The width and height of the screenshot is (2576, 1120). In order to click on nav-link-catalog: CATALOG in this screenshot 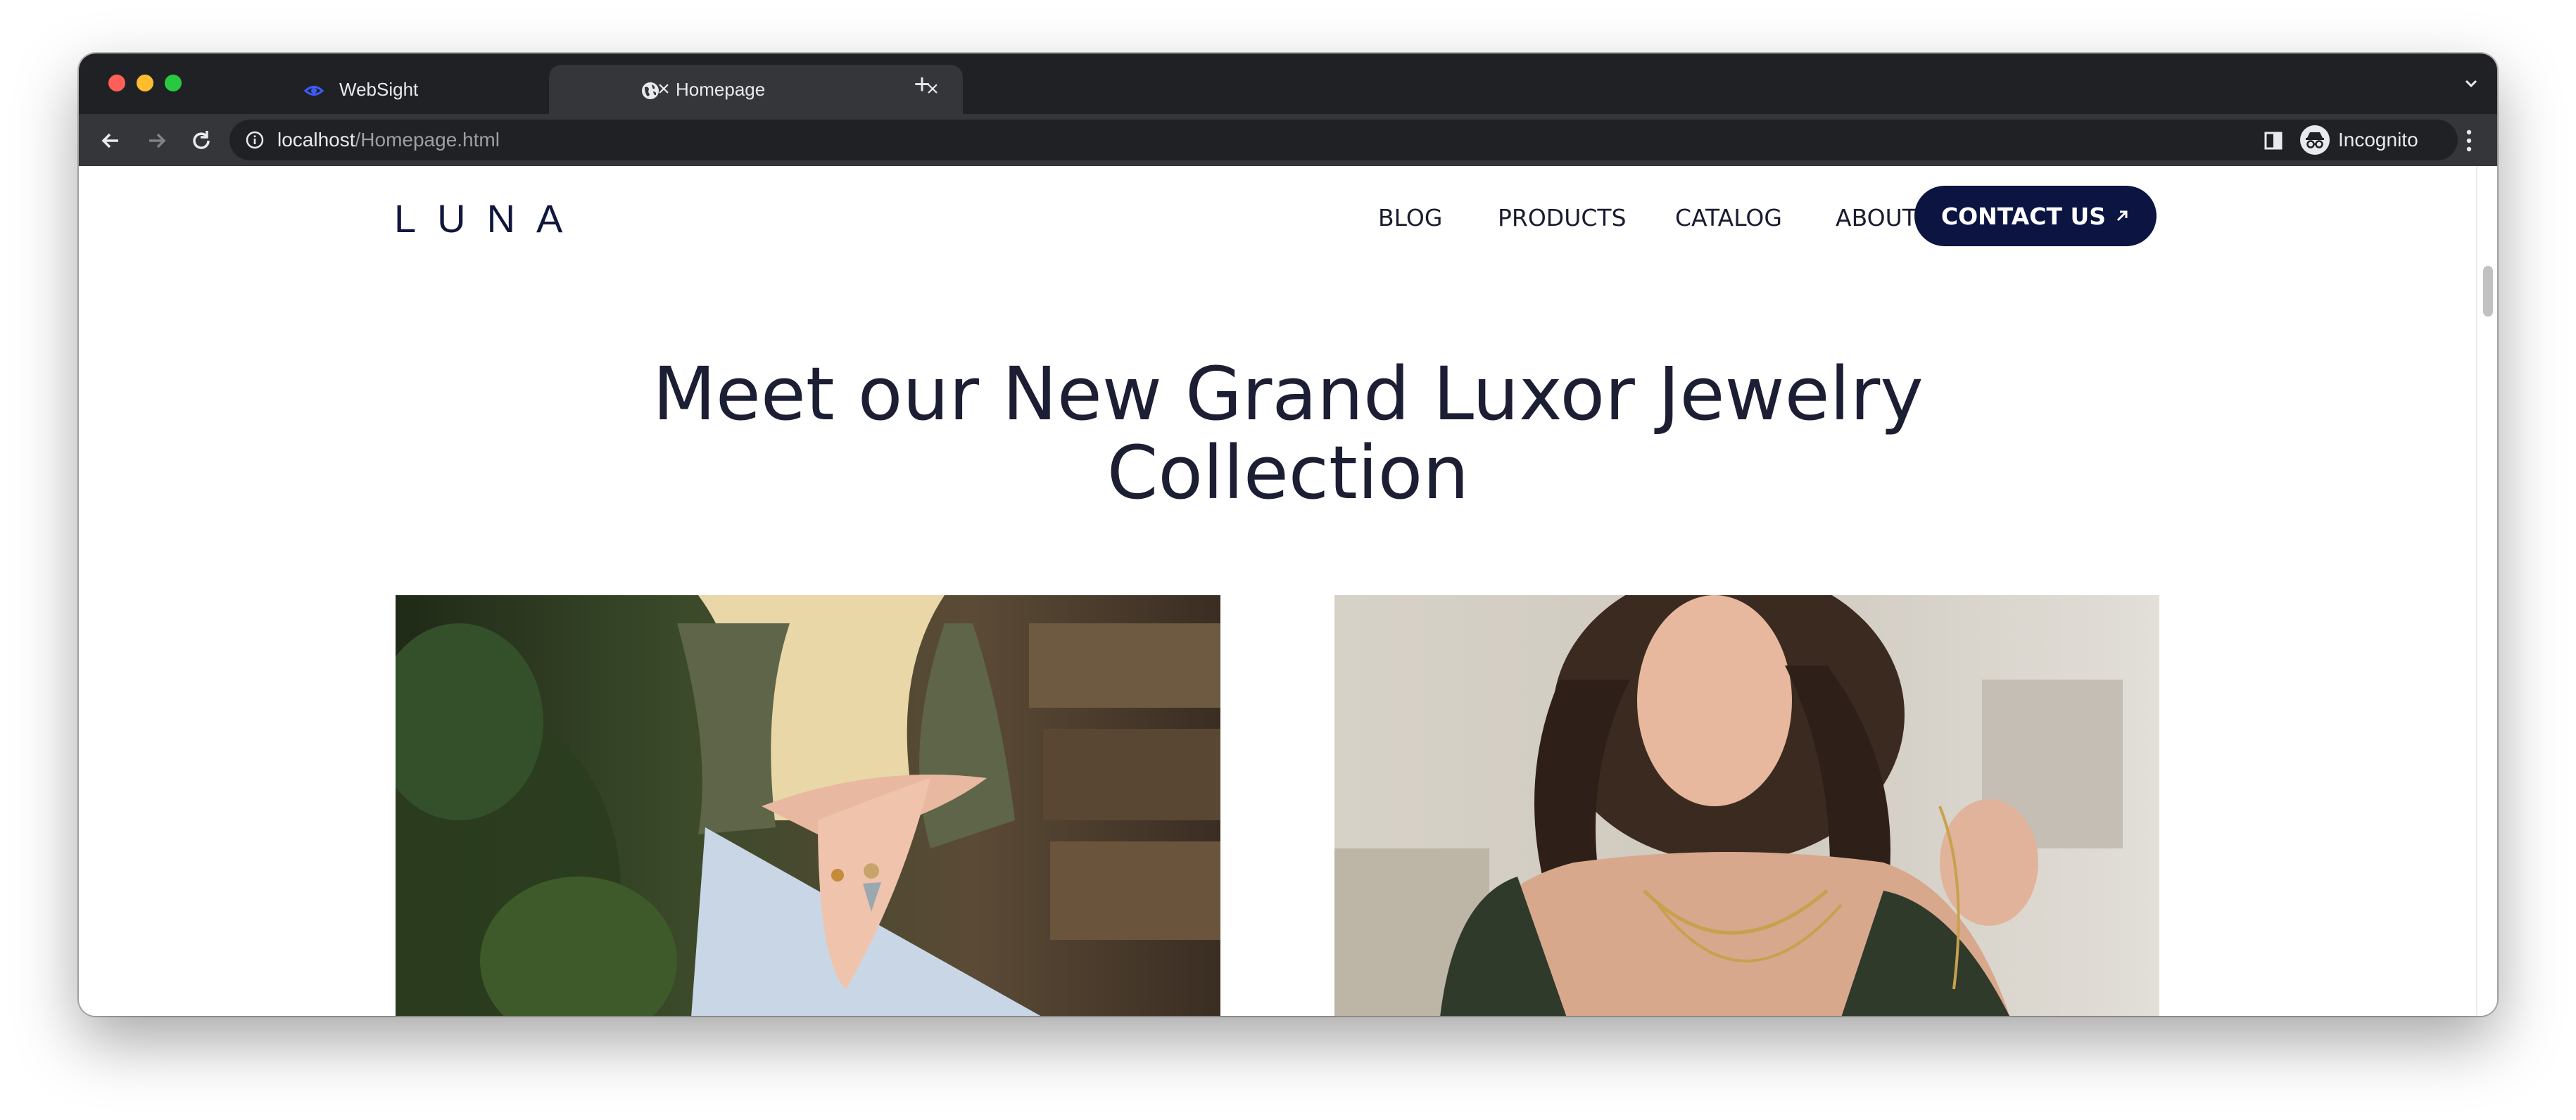, I will do `click(1728, 218)`.